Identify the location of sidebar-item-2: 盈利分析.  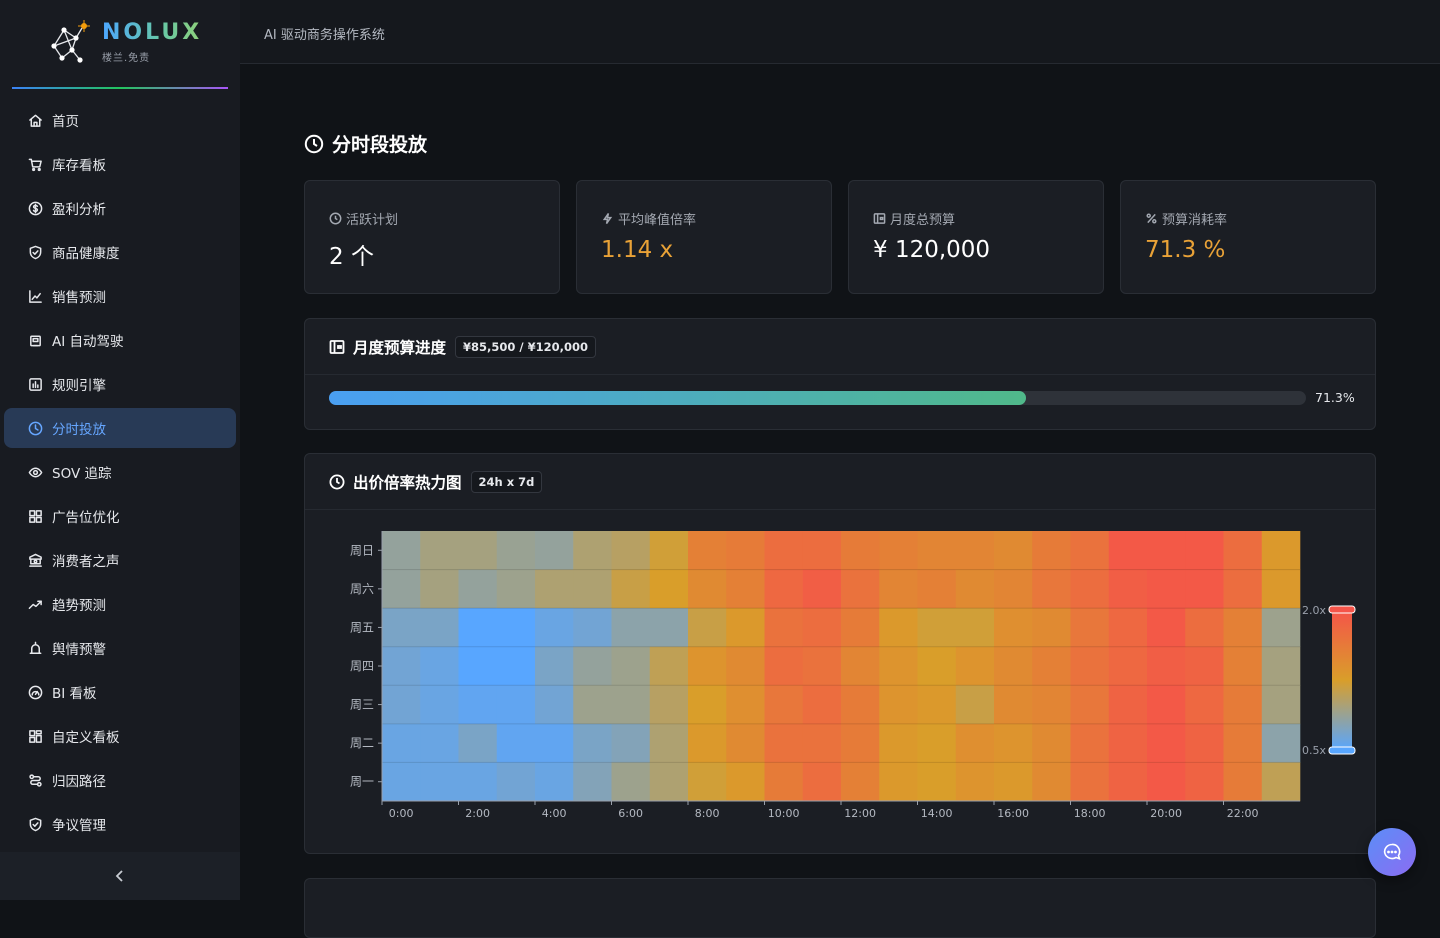
(120, 208).